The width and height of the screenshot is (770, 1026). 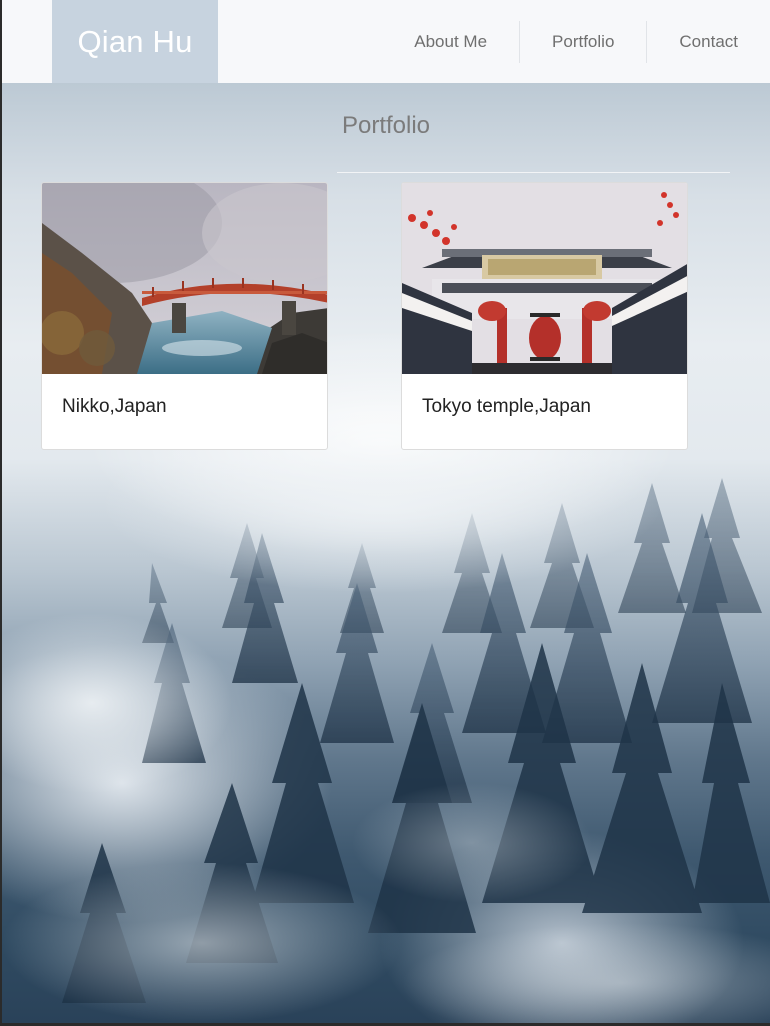 I want to click on nav-about-me: About Me, so click(x=450, y=42).